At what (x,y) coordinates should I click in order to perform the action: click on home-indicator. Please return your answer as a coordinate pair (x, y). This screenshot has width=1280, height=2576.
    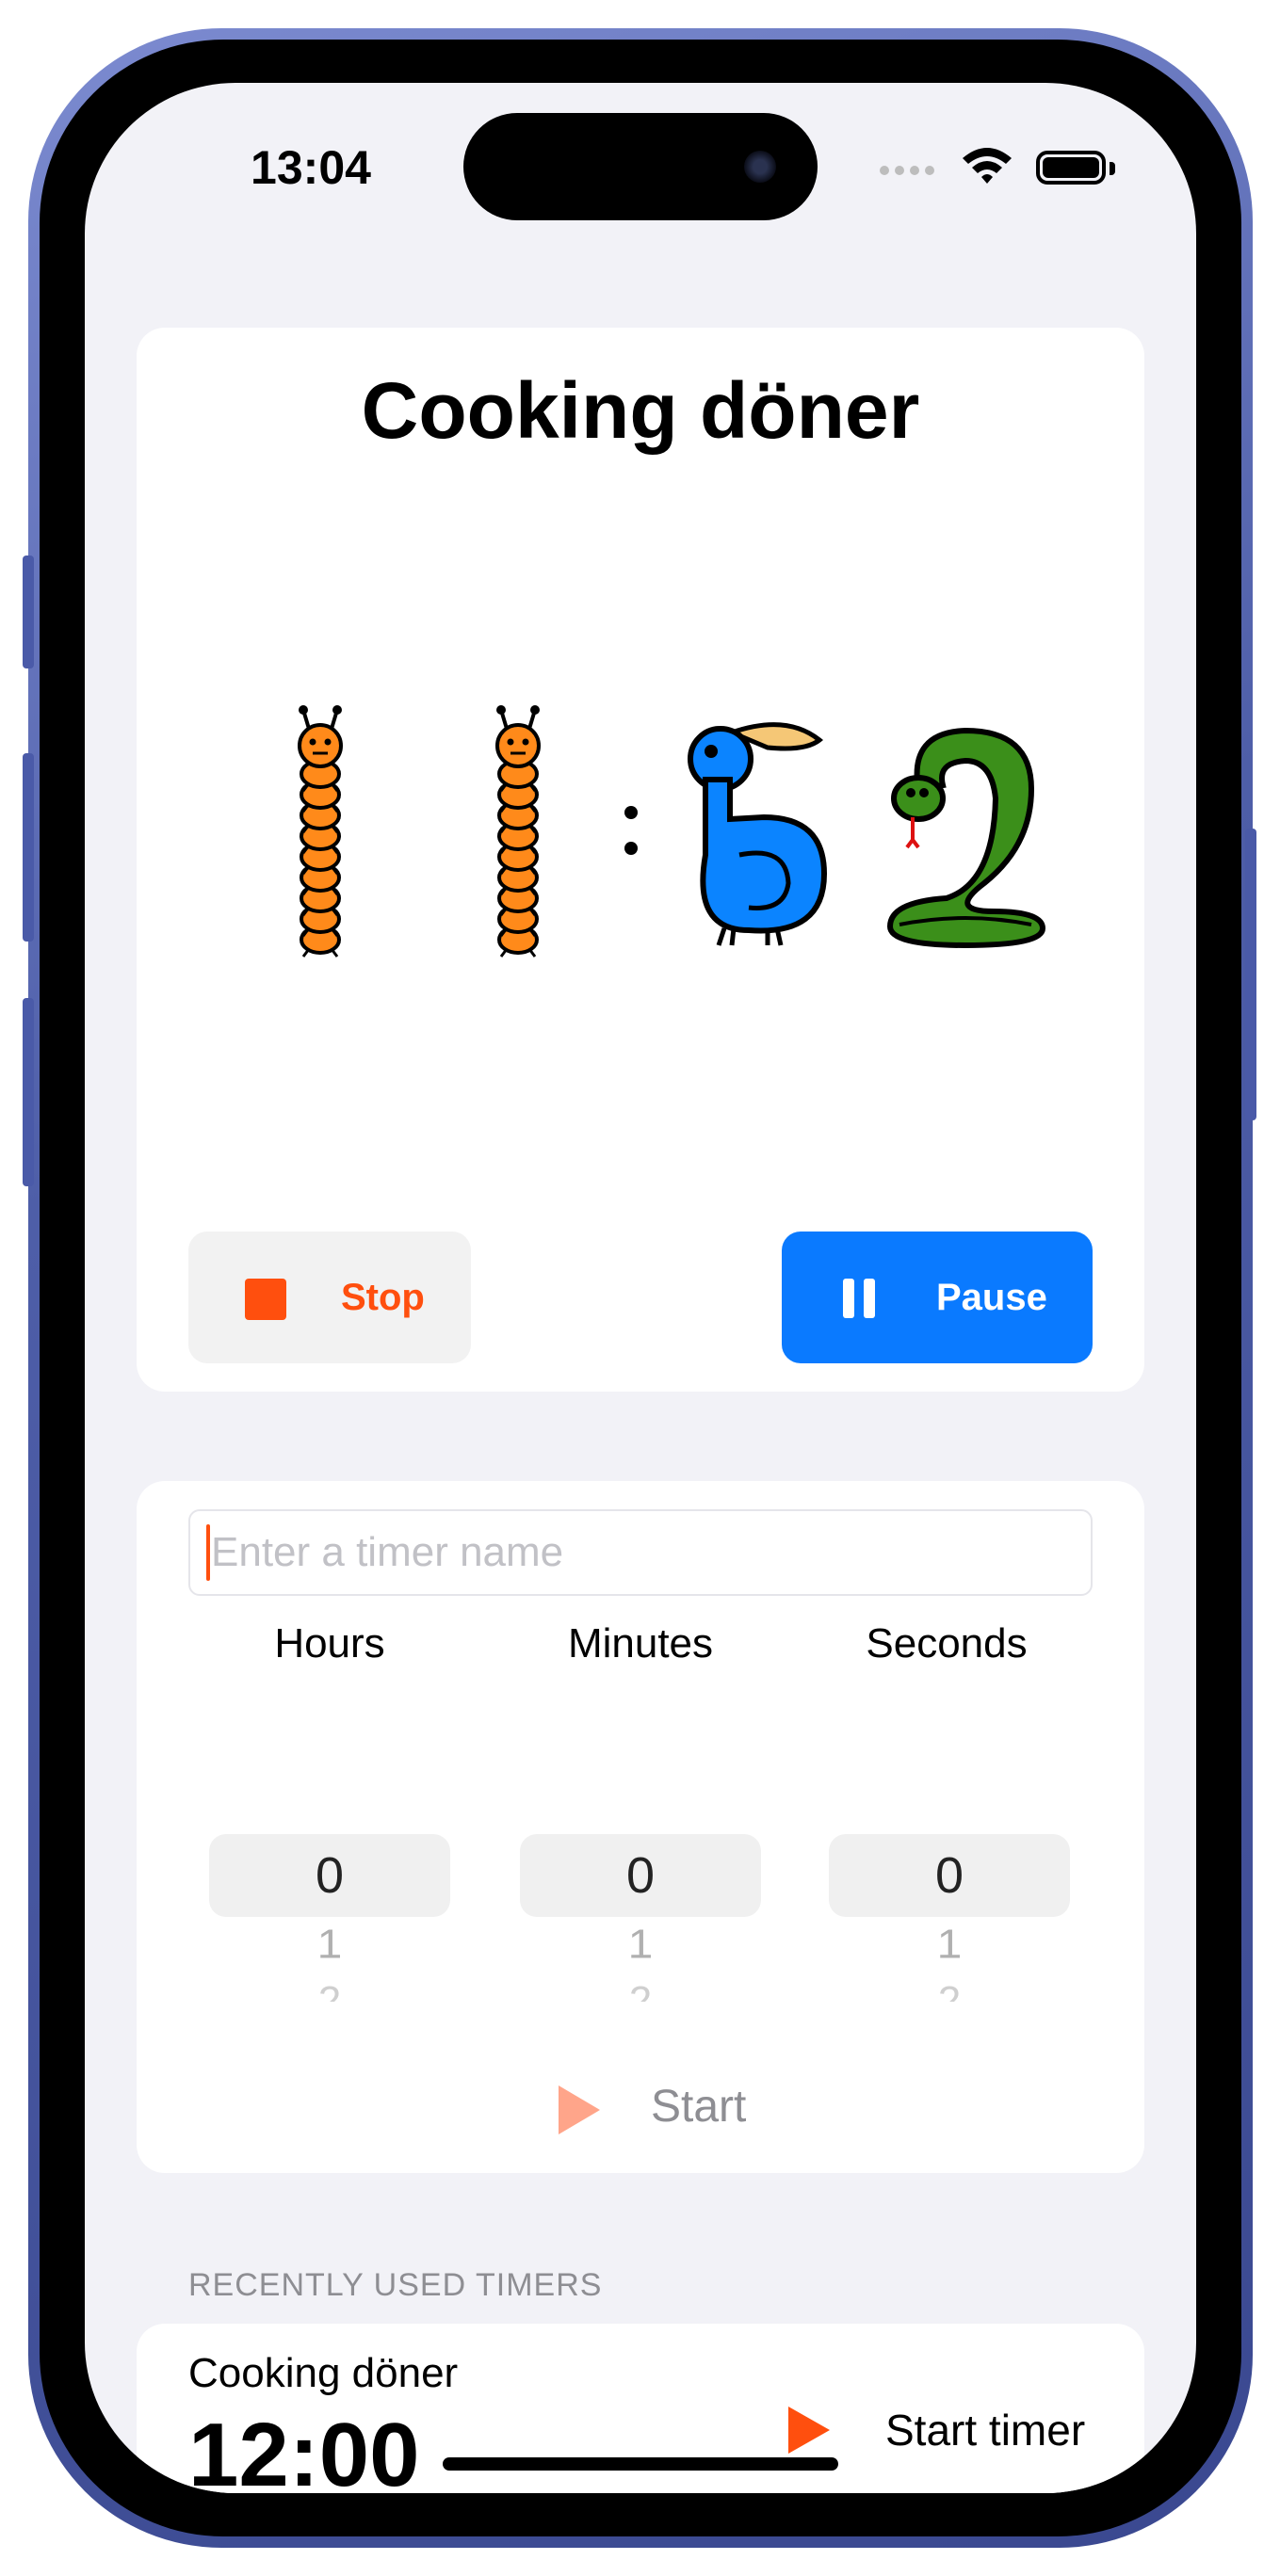
    Looking at the image, I should click on (640, 2464).